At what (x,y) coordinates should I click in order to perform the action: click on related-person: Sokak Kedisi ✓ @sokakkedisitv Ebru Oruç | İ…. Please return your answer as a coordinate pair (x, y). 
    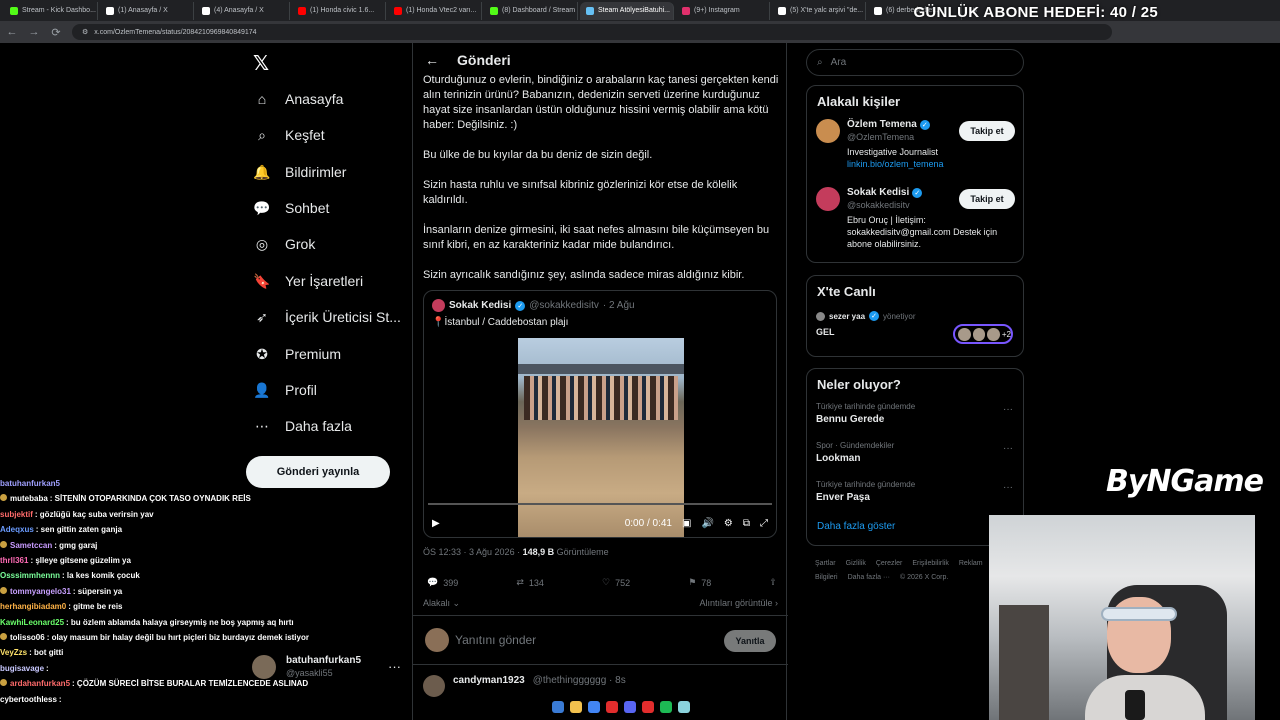
    Looking at the image, I should click on (915, 219).